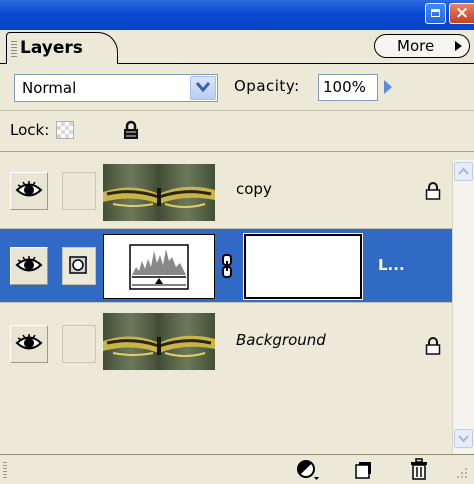 The height and width of the screenshot is (484, 474). I want to click on chain-link-icon, so click(227, 266).